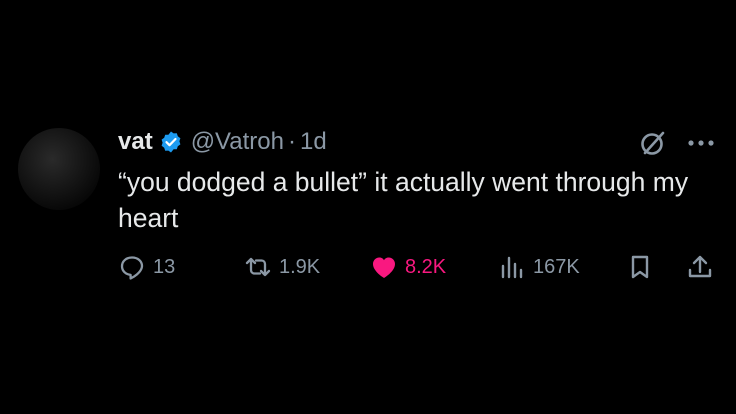 This screenshot has width=736, height=414. I want to click on bookmark-icon, so click(640, 267).